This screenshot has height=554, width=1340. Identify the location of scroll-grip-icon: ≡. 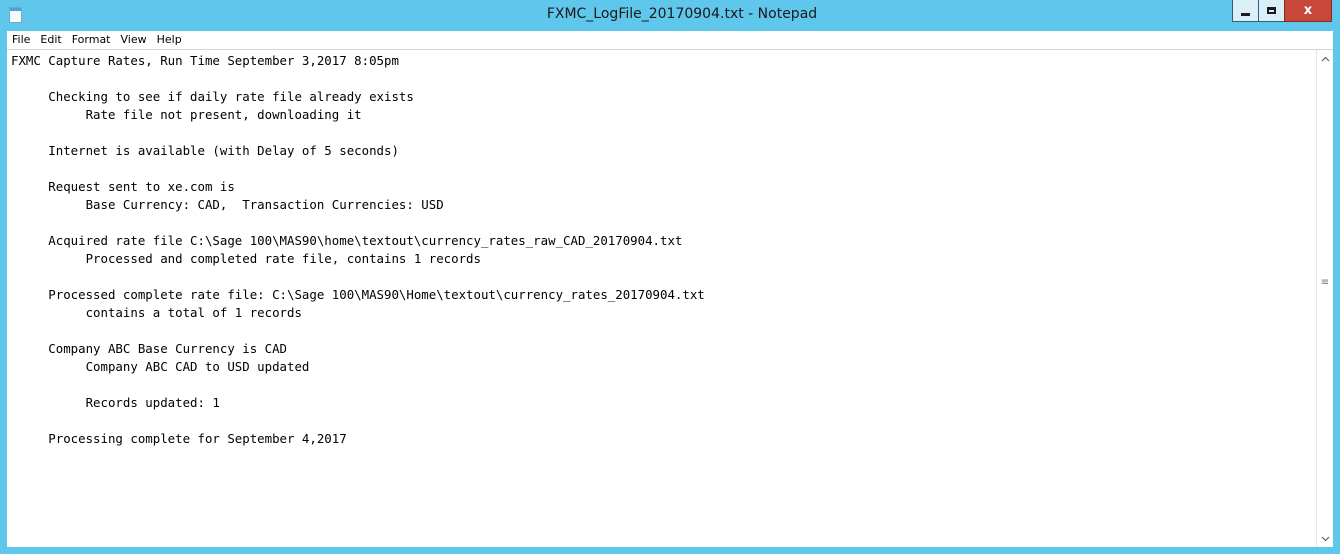
(1325, 282).